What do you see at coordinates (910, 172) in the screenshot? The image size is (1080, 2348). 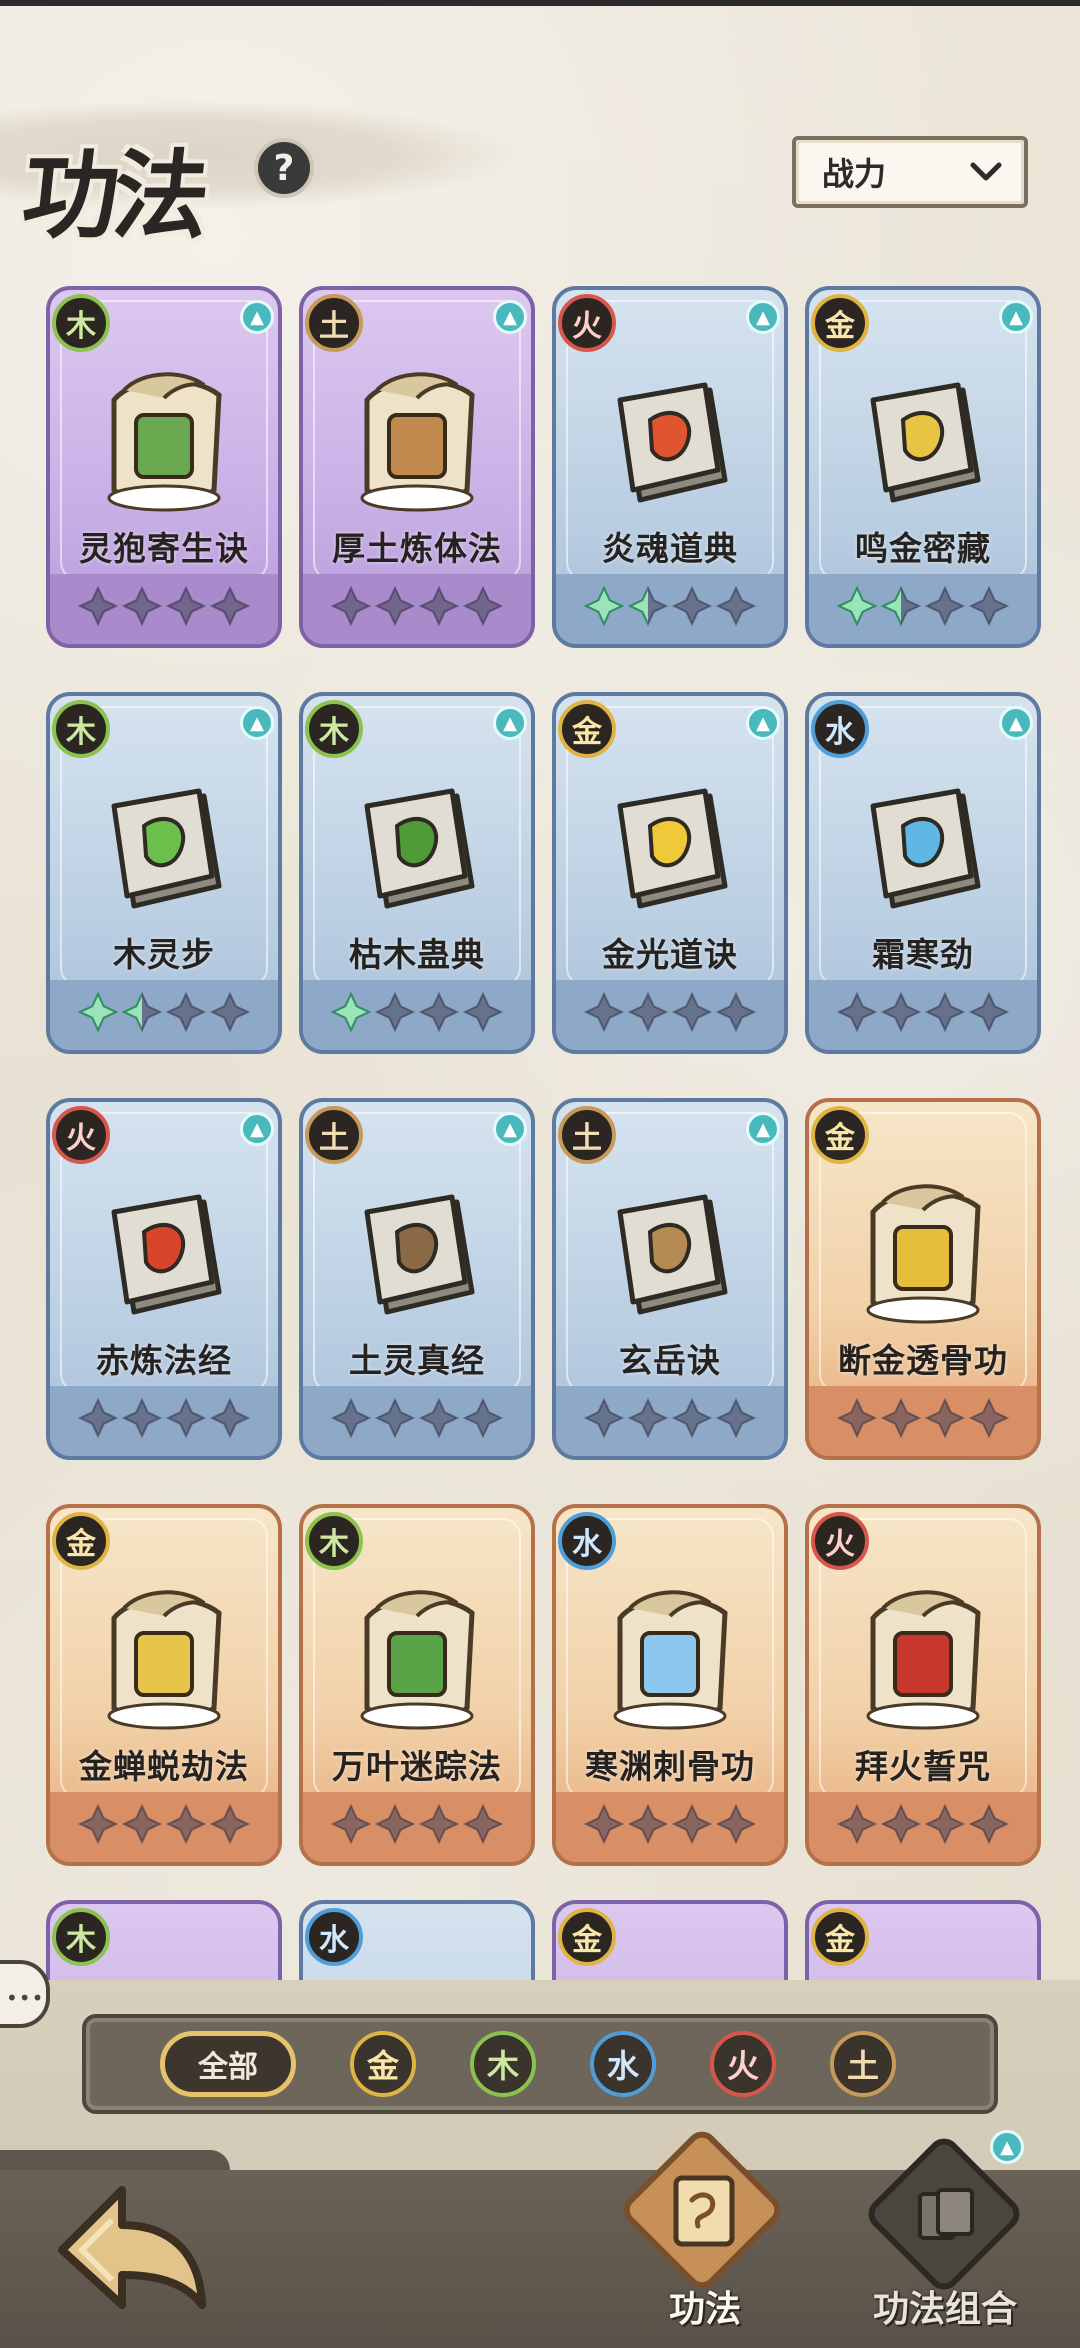 I see `sort-dropdown: 战力` at bounding box center [910, 172].